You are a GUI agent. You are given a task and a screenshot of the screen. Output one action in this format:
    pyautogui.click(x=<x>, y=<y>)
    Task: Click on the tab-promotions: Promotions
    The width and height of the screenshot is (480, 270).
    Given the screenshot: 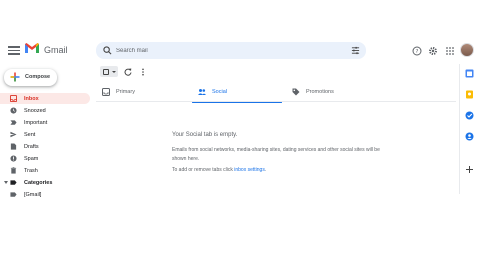 What is the action you would take?
    pyautogui.click(x=331, y=92)
    